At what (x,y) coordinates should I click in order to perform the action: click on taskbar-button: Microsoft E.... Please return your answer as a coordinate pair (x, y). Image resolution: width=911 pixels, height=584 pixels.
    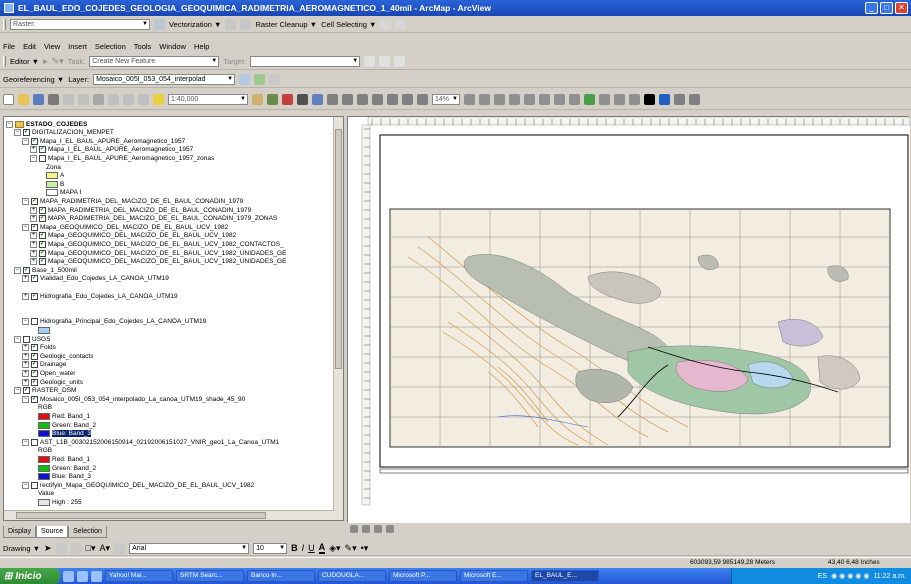
    Looking at the image, I should click on (494, 576).